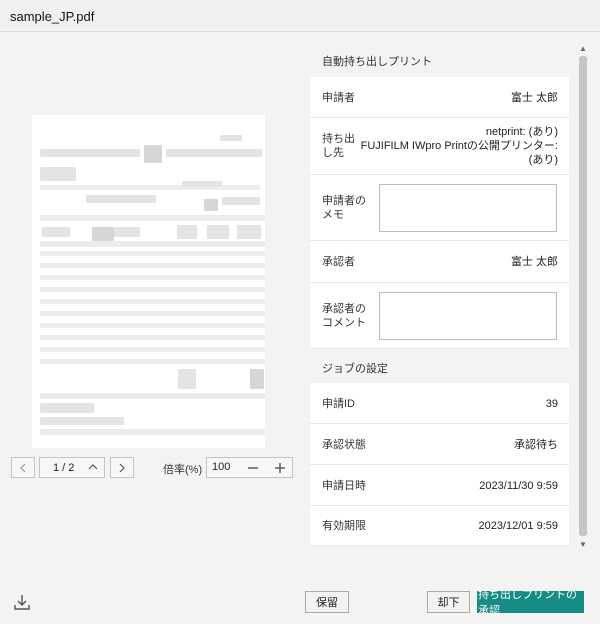  I want to click on status-label: 承認状態, so click(344, 445).